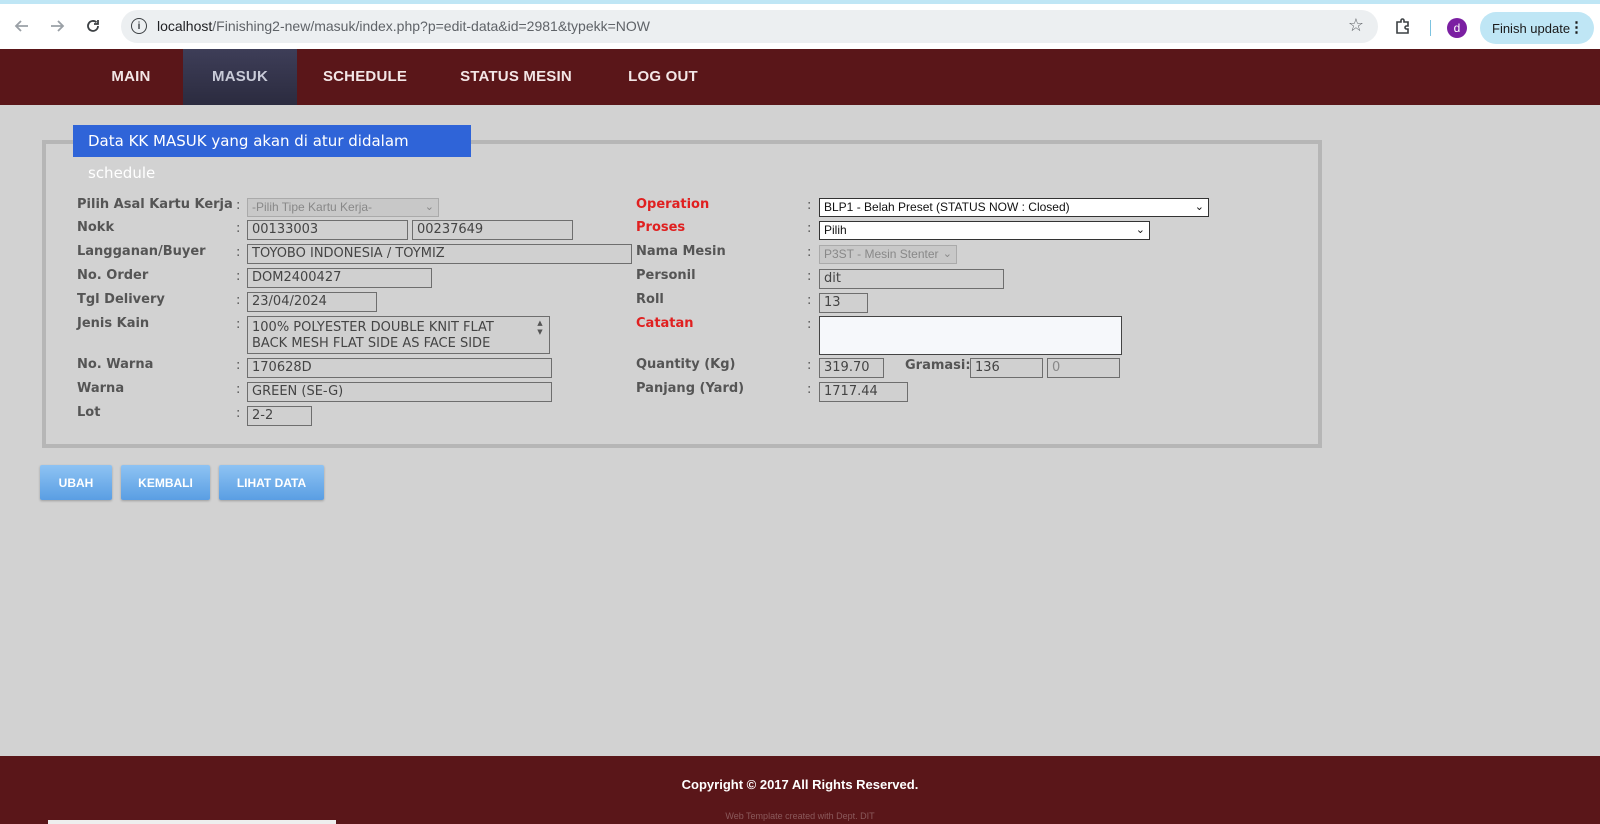  I want to click on operation-label: Operation, so click(673, 204).